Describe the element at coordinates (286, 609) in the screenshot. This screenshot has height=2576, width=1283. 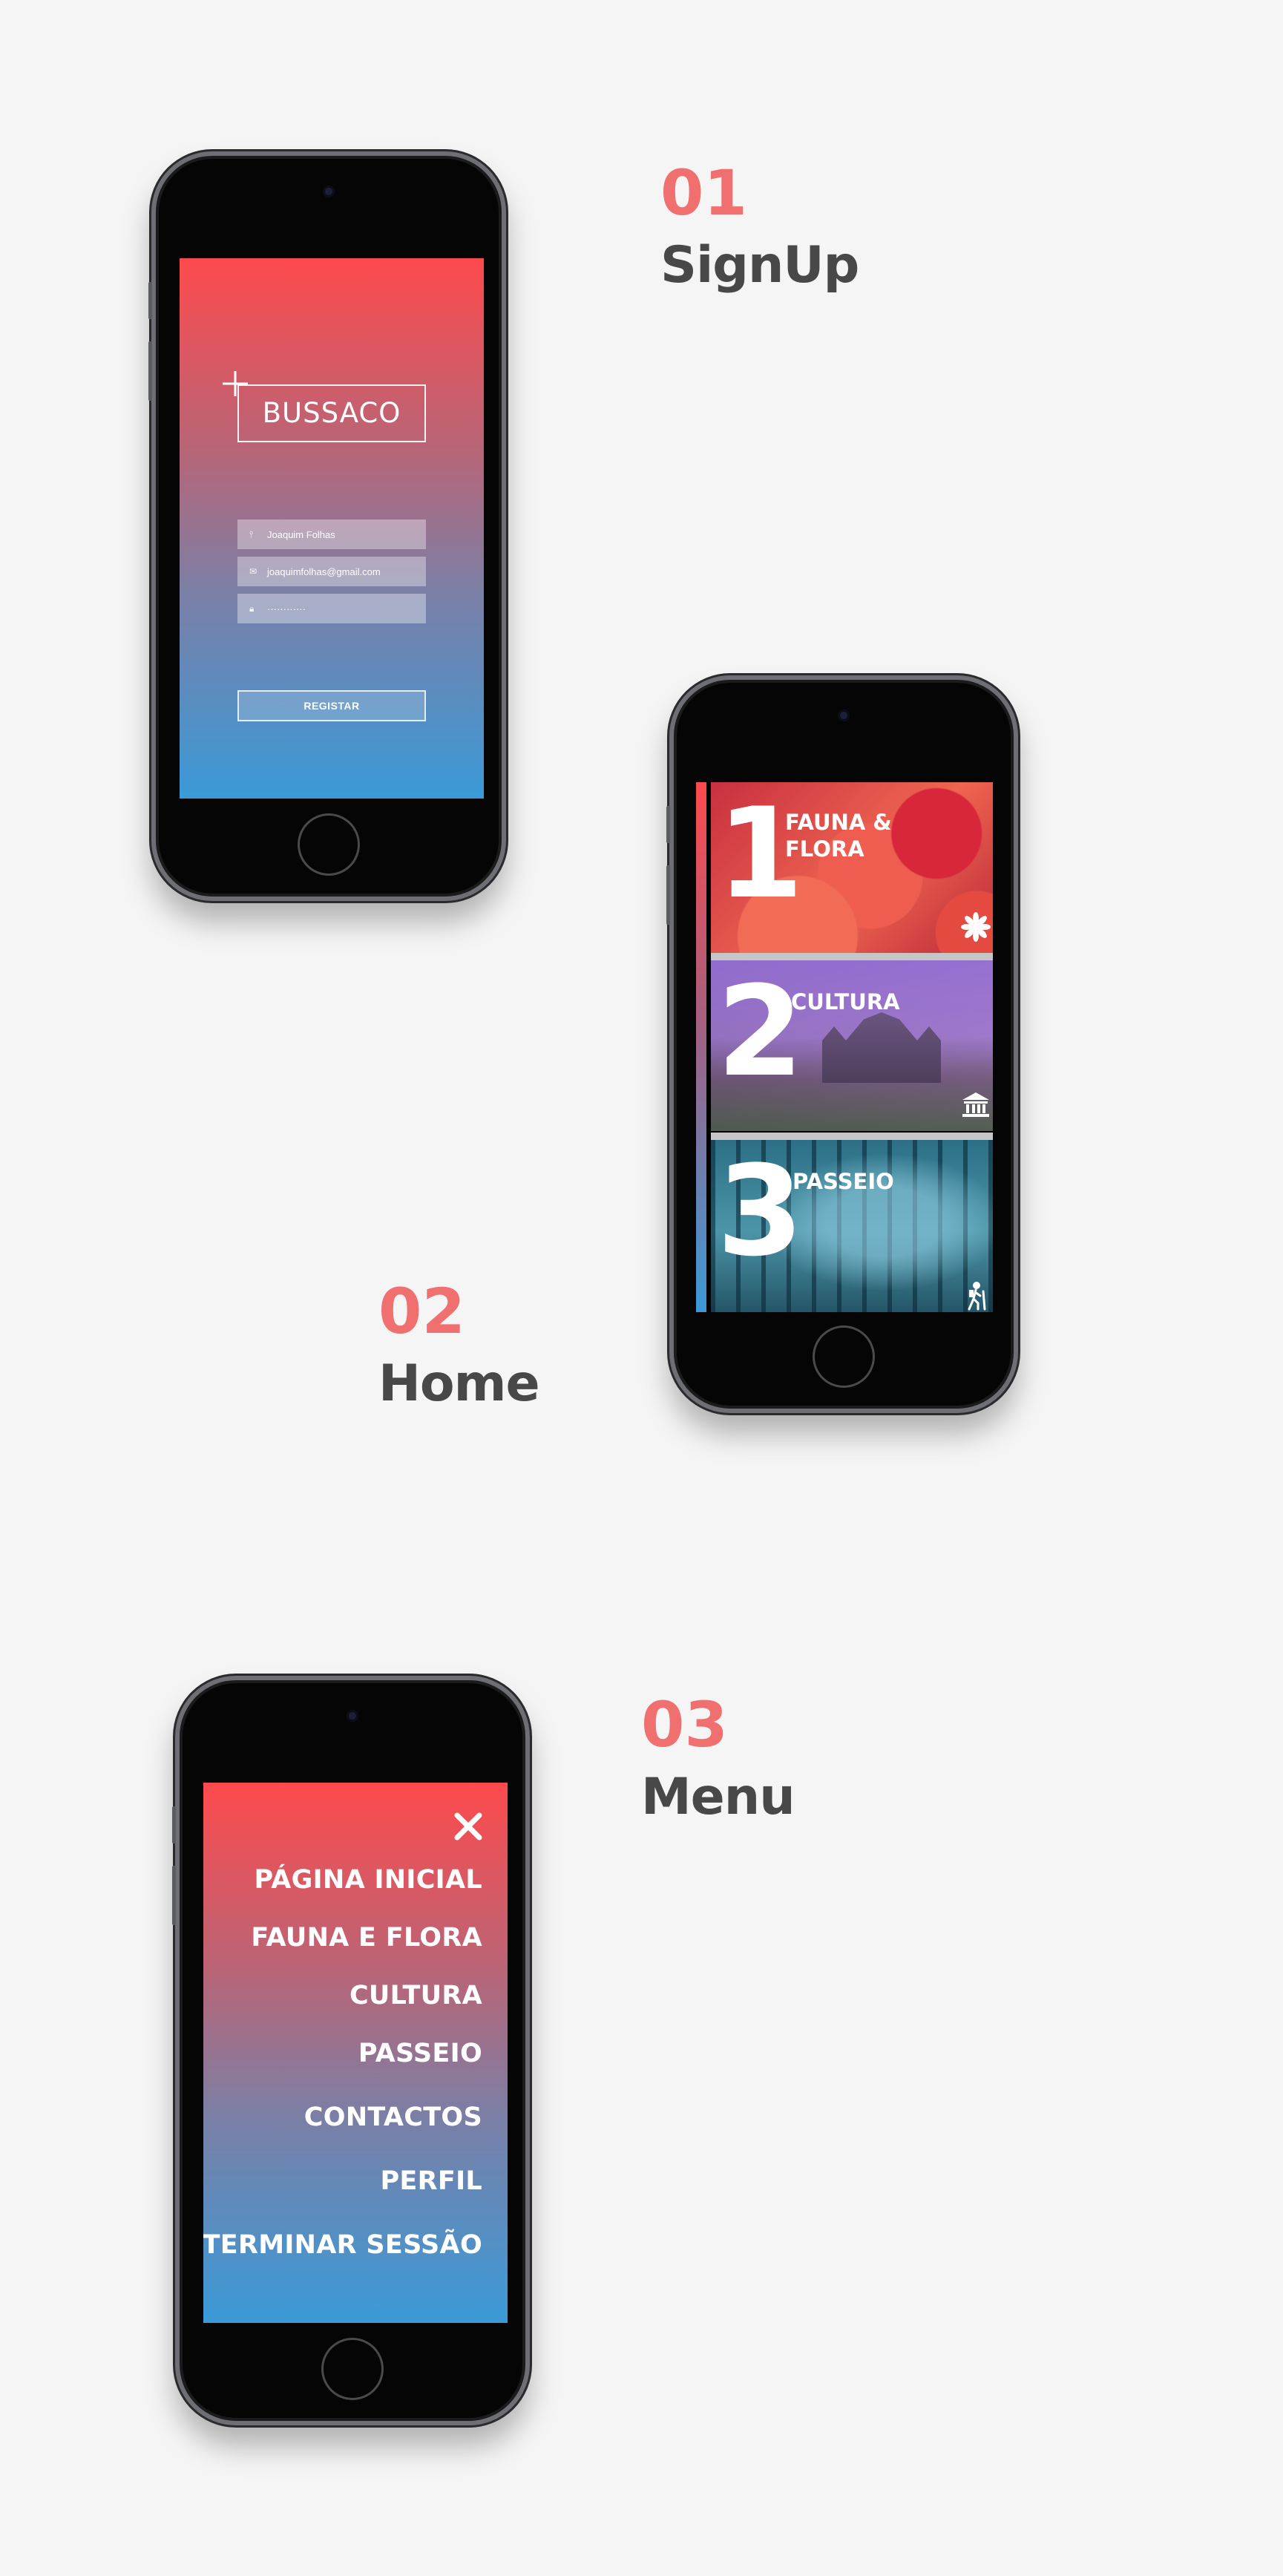
I see `password-value: ············` at that location.